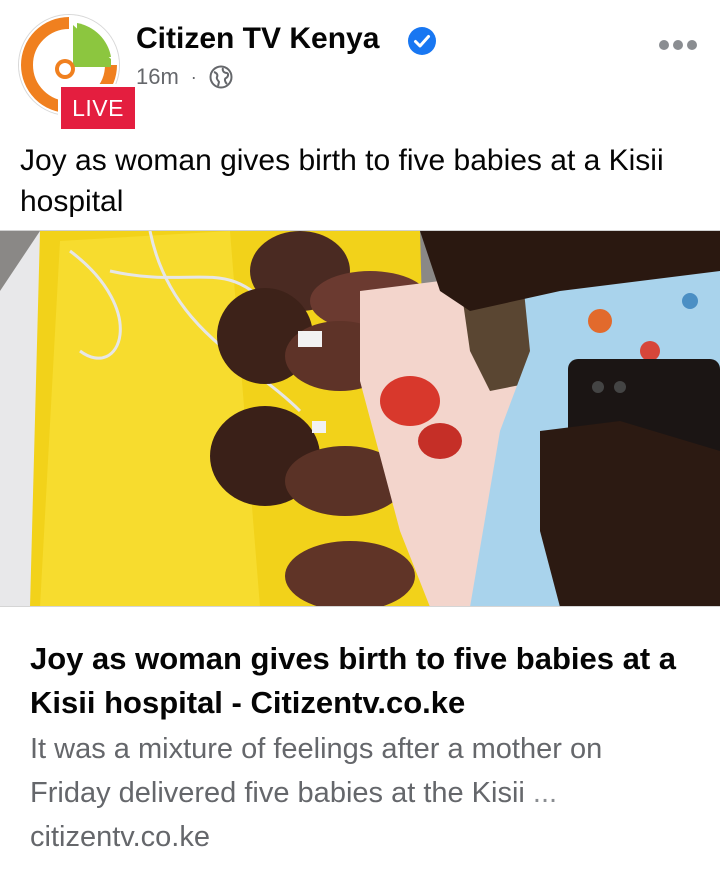  What do you see at coordinates (98, 108) in the screenshot?
I see `live-badge: LIVE` at bounding box center [98, 108].